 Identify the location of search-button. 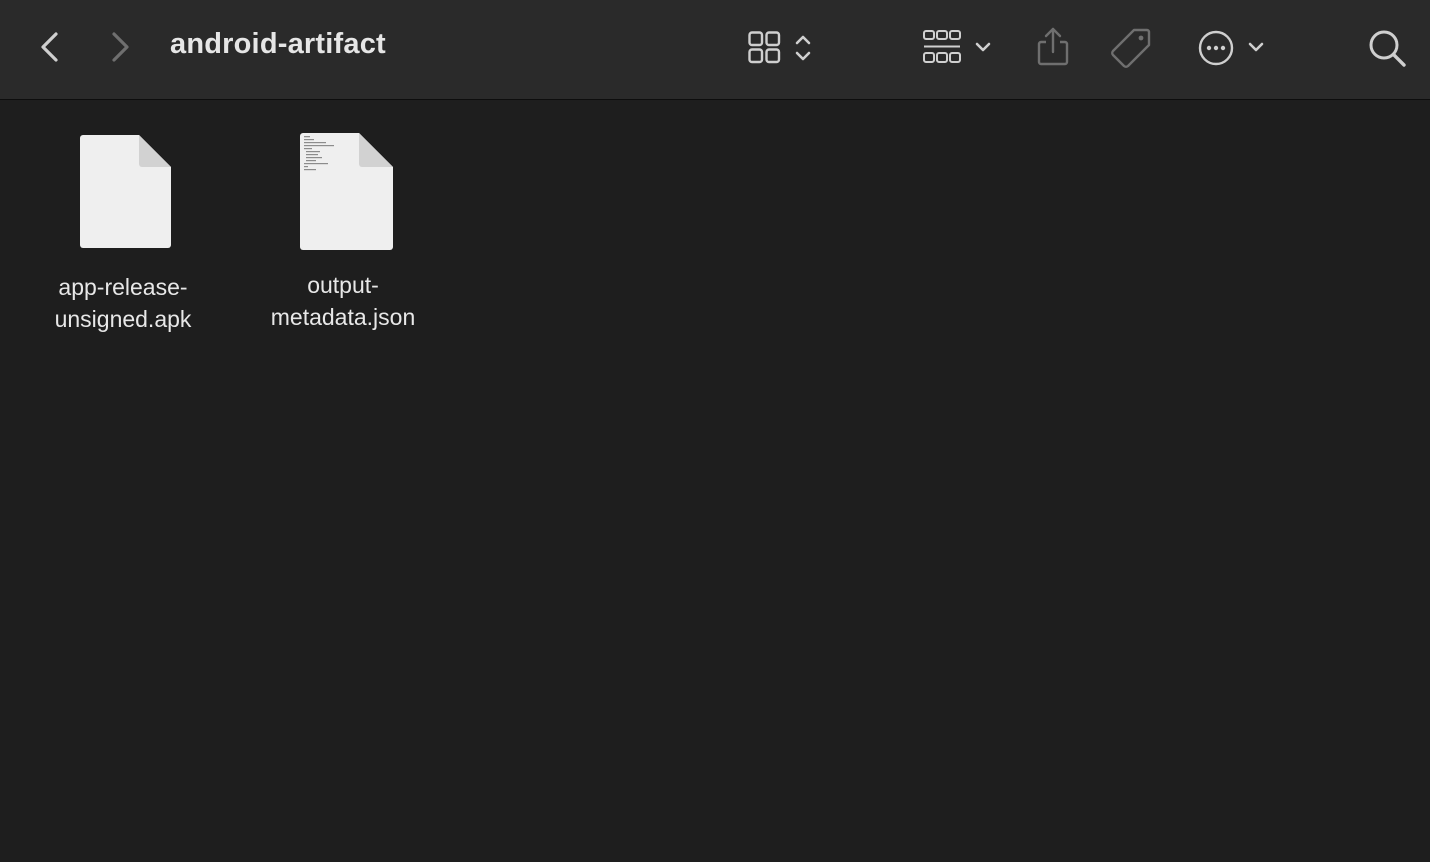
(1387, 48).